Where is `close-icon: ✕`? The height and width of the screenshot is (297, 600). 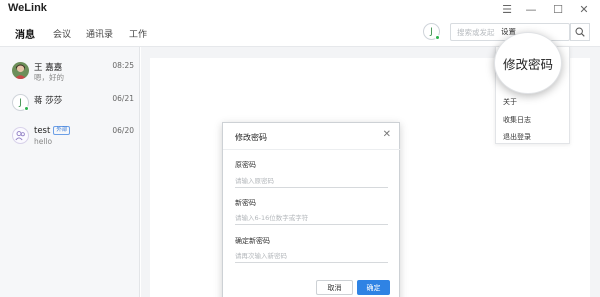 close-icon: ✕ is located at coordinates (387, 134).